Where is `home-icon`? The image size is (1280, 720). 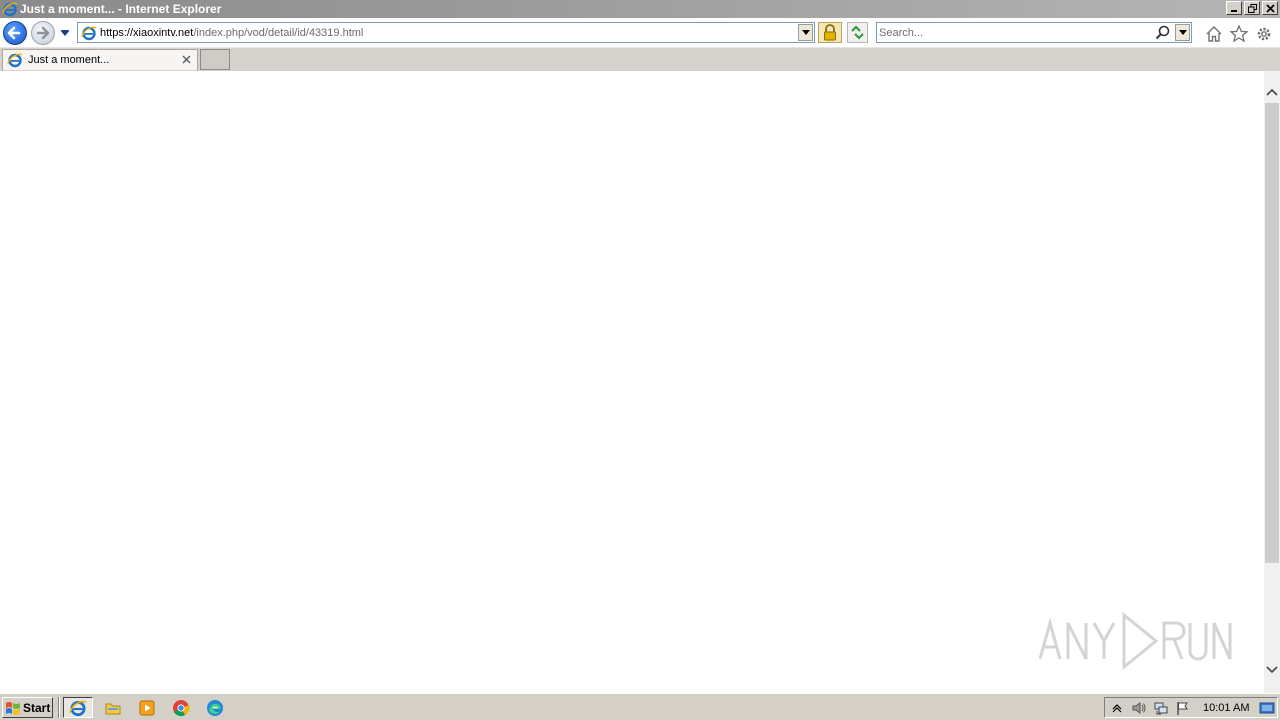 home-icon is located at coordinates (1214, 34).